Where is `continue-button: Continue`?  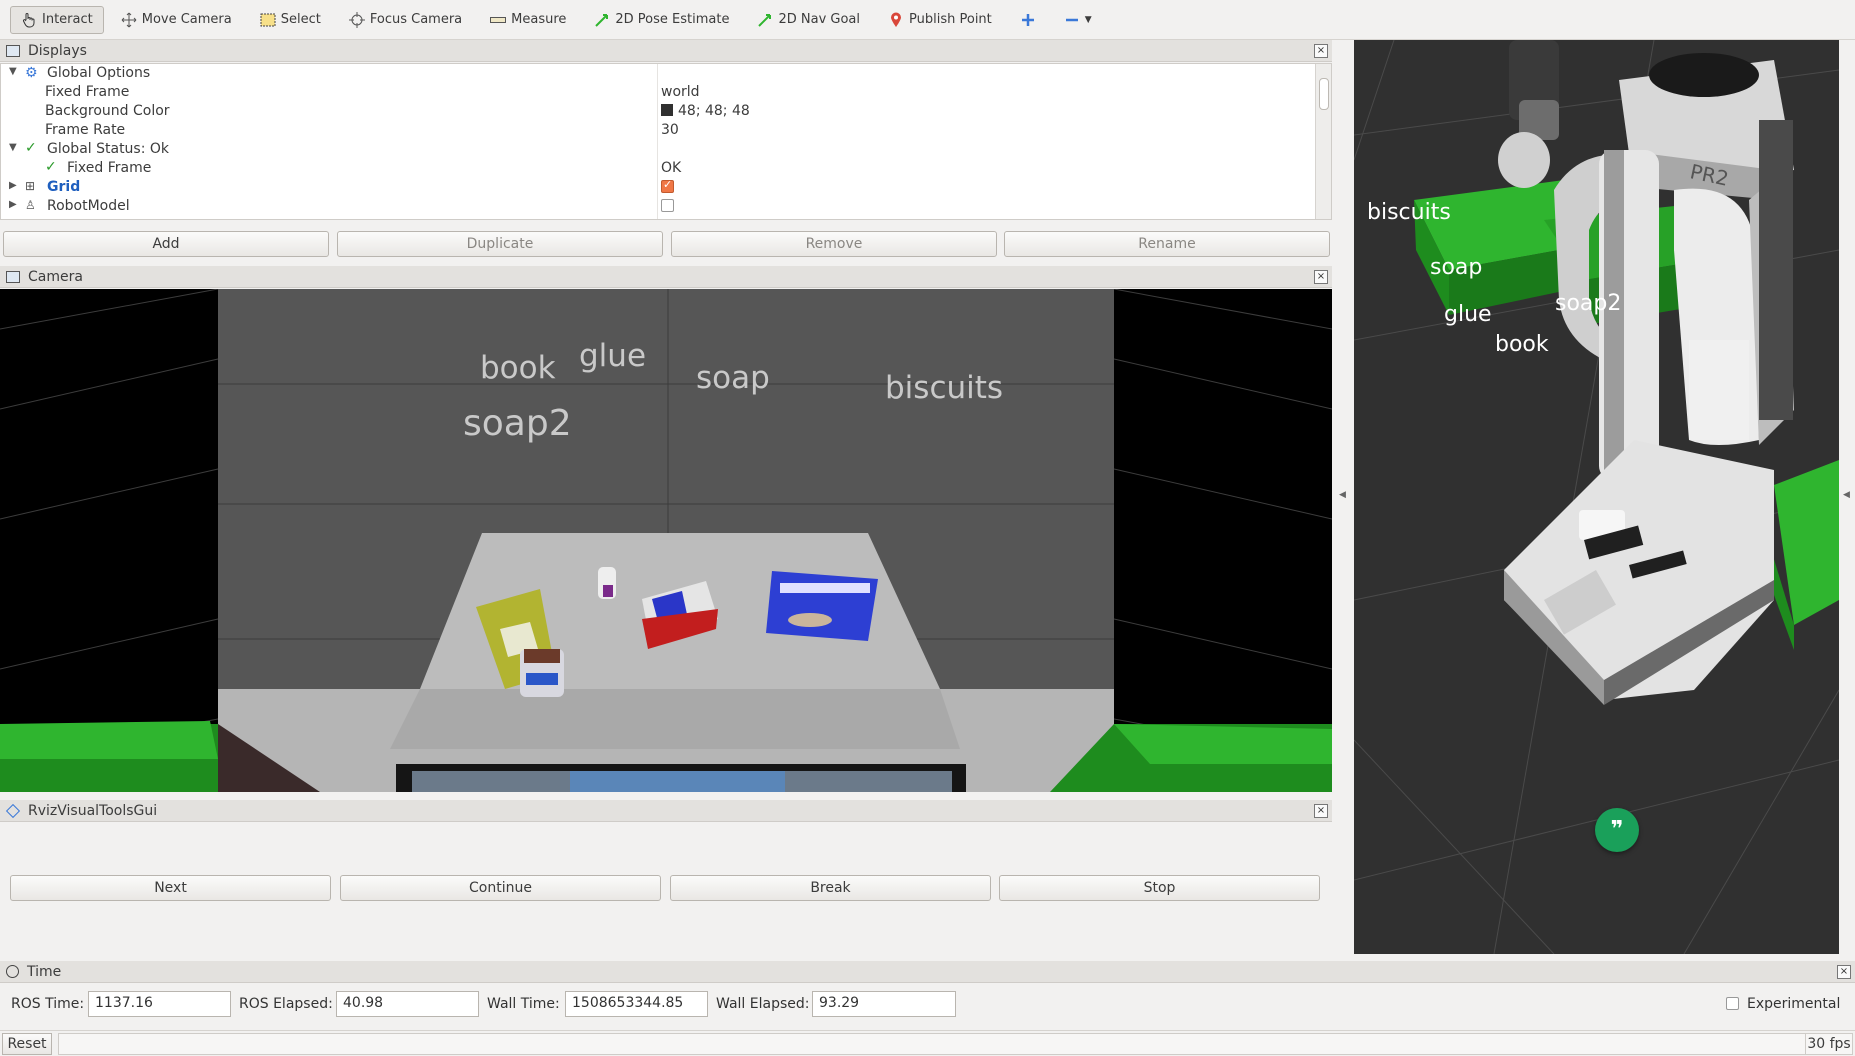
continue-button: Continue is located at coordinates (500, 888).